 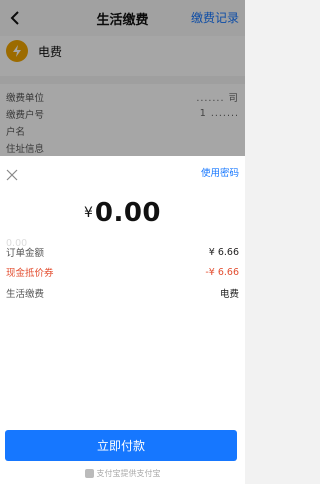 What do you see at coordinates (25, 253) in the screenshot?
I see `order-amount-label: 订单金额` at bounding box center [25, 253].